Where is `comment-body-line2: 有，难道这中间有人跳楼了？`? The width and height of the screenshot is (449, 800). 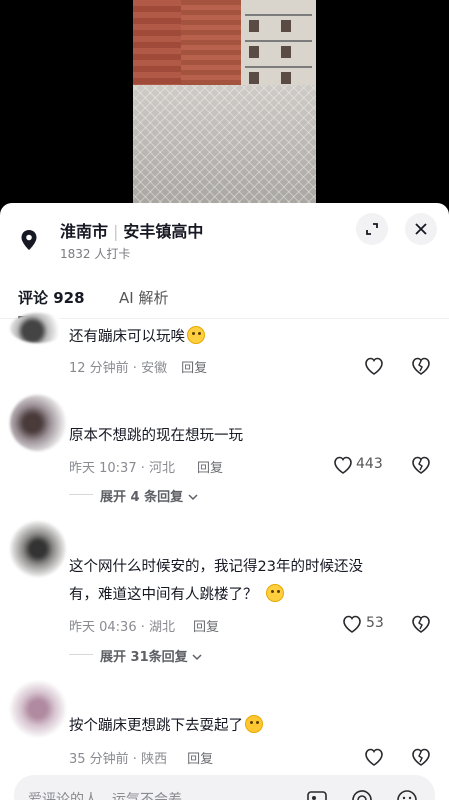 comment-body-line2: 有，难道这中间有人跳楼了？ is located at coordinates (241, 595).